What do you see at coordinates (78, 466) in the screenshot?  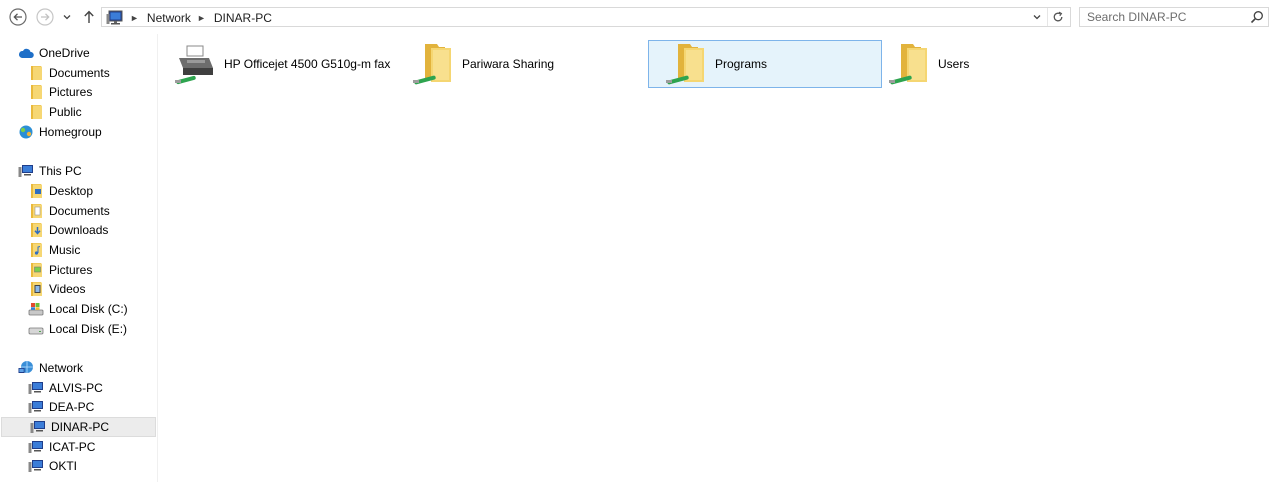 I see `sidebar-item-okti: OKTI` at bounding box center [78, 466].